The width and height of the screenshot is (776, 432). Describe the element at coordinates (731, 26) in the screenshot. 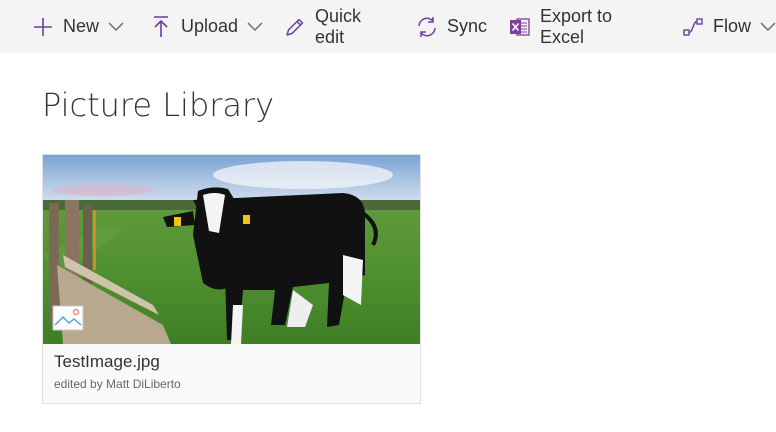

I see `flow-label: Flow` at that location.